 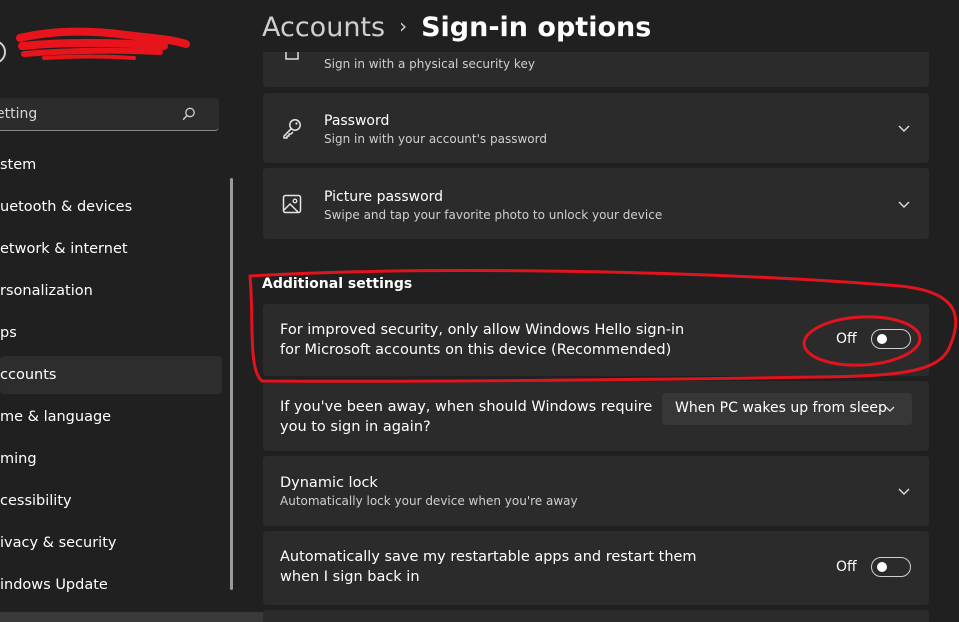 I want to click on settings-search-box, so click(x=109, y=114).